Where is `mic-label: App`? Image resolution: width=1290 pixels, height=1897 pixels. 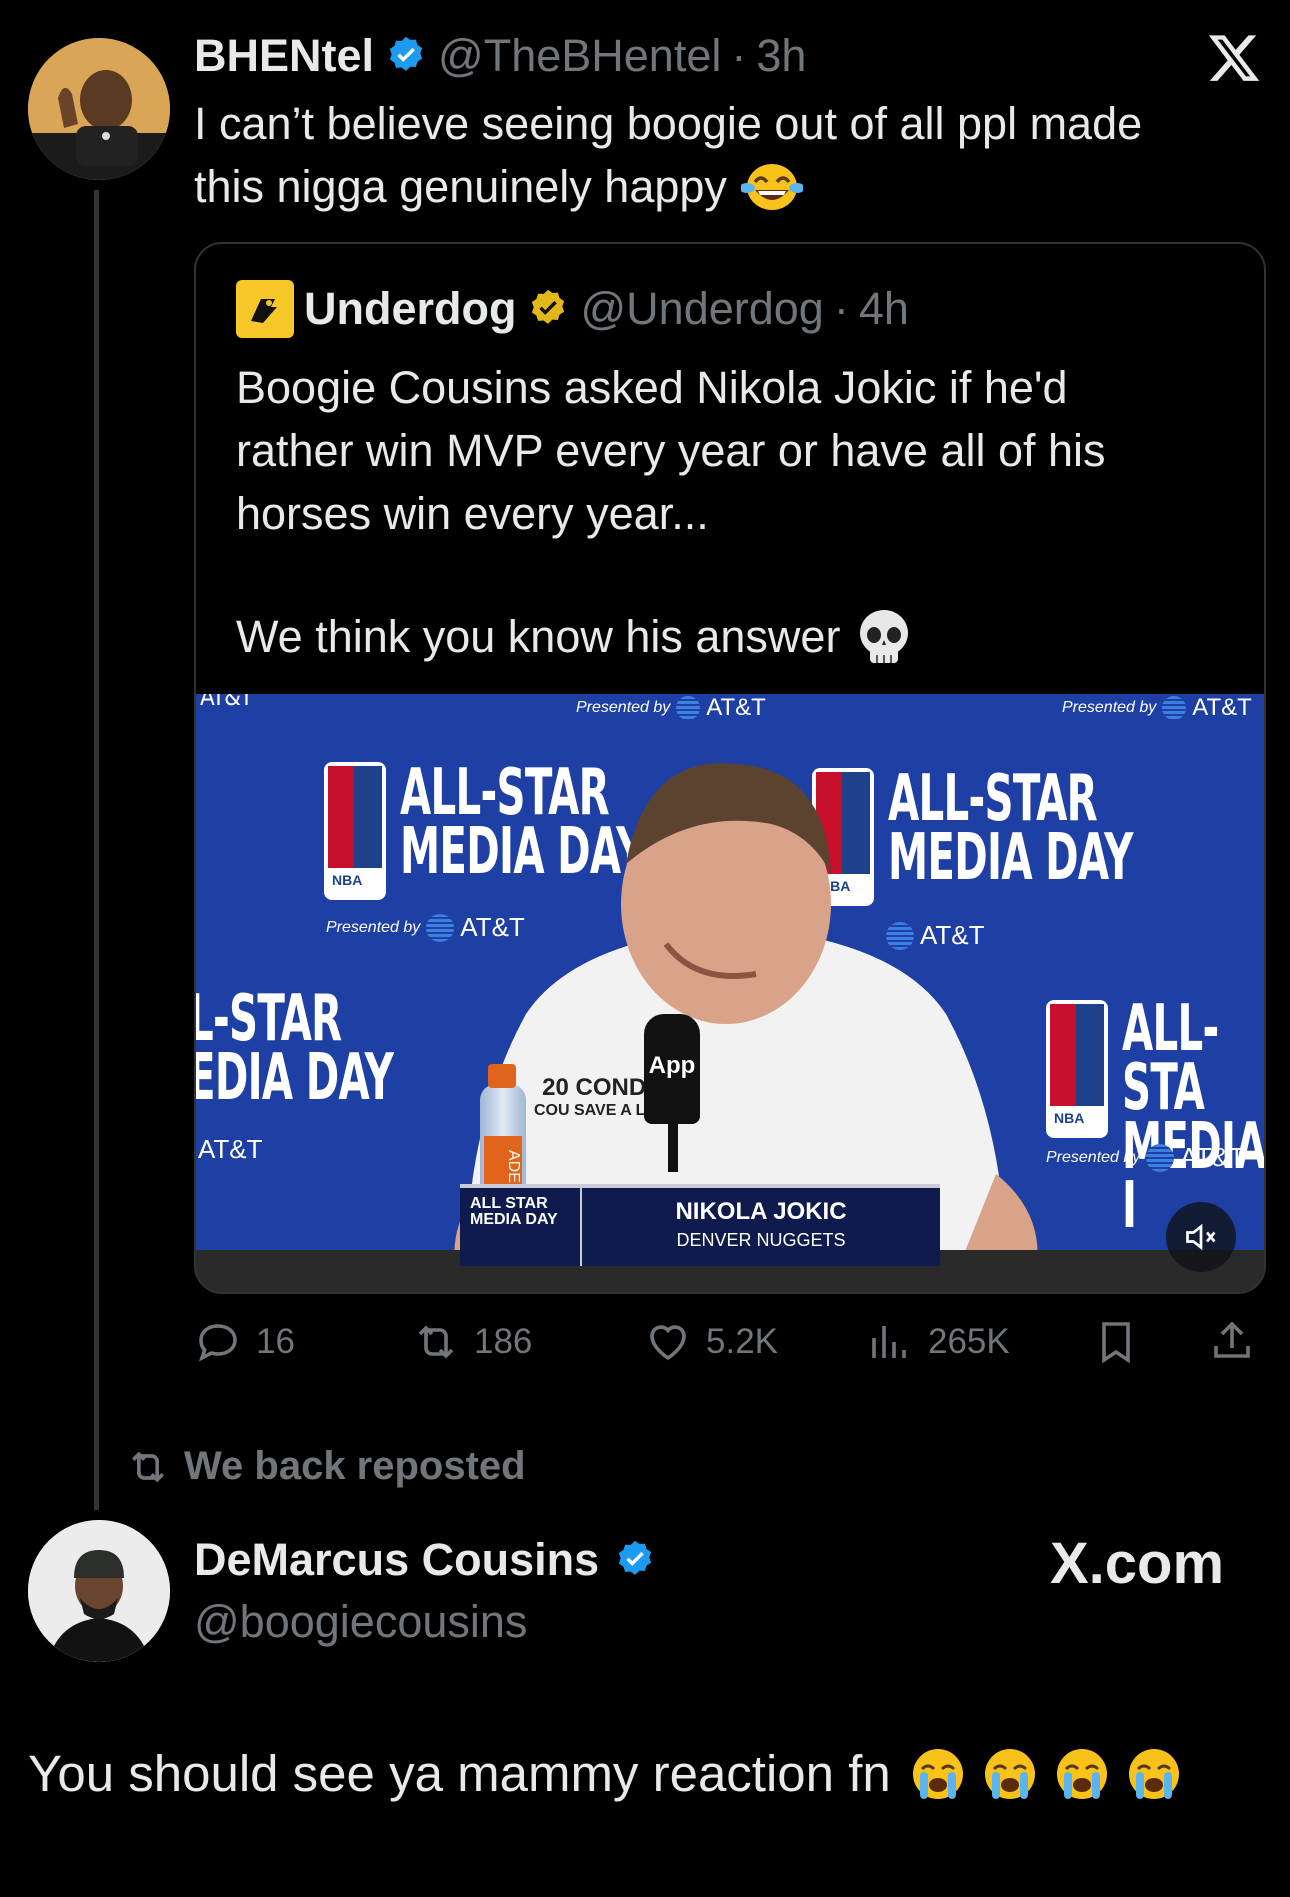
mic-label: App is located at coordinates (672, 1065).